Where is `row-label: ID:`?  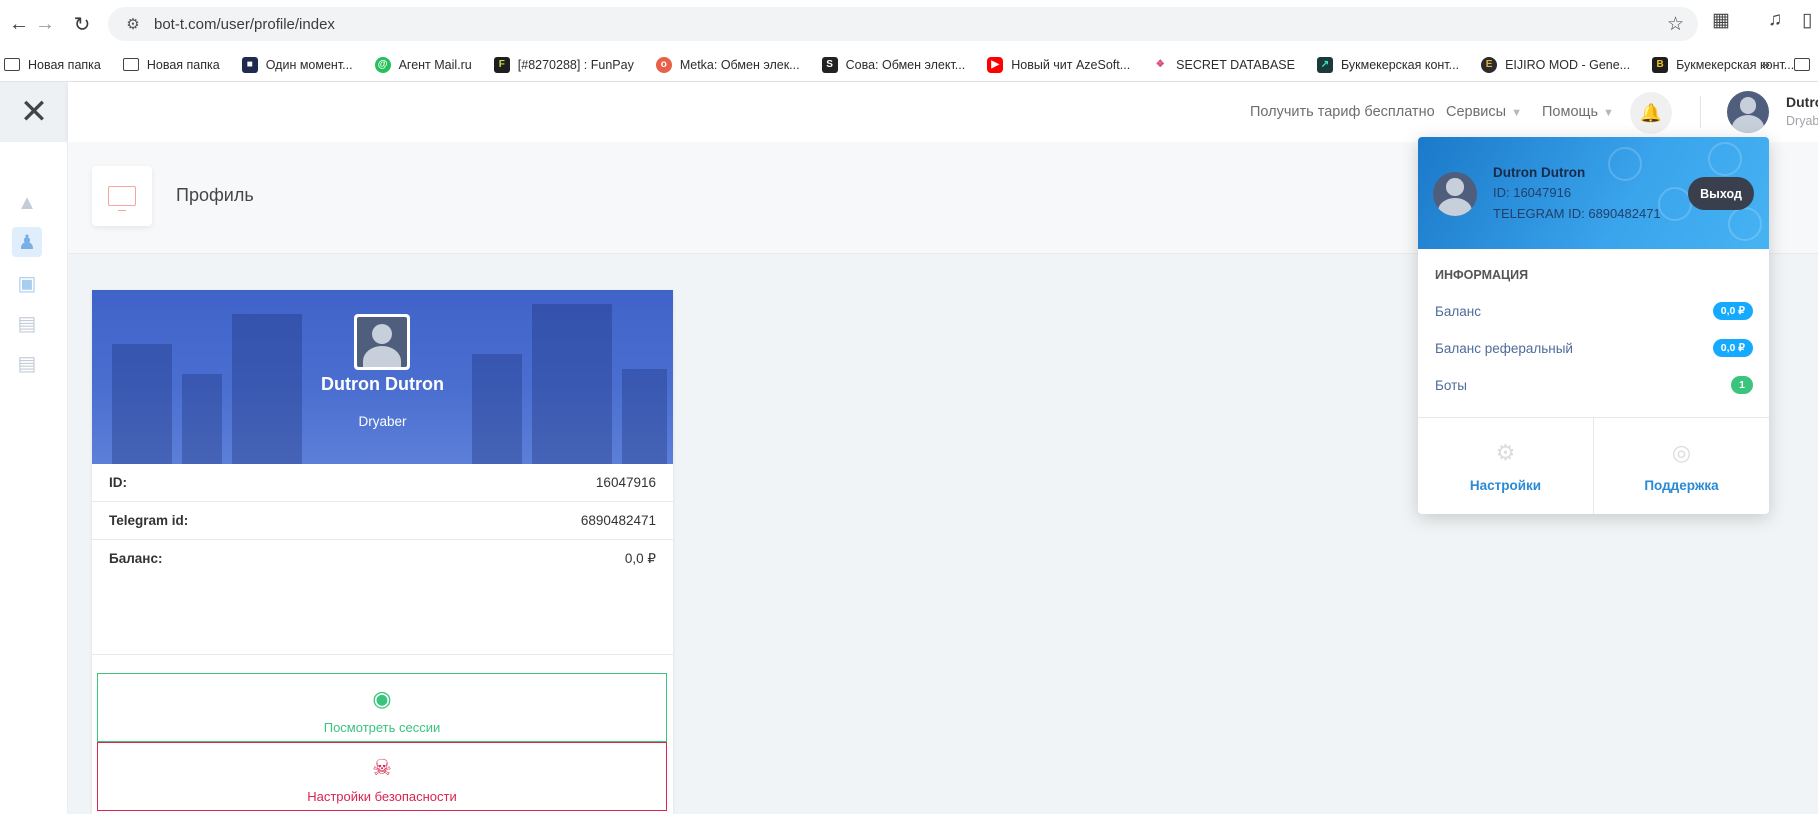 row-label: ID: is located at coordinates (118, 482).